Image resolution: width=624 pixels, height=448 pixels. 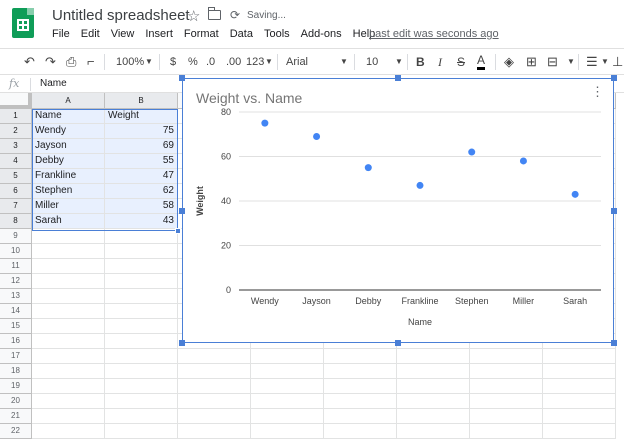 What do you see at coordinates (91, 62) in the screenshot?
I see `paint-format-icon: ⌐` at bounding box center [91, 62].